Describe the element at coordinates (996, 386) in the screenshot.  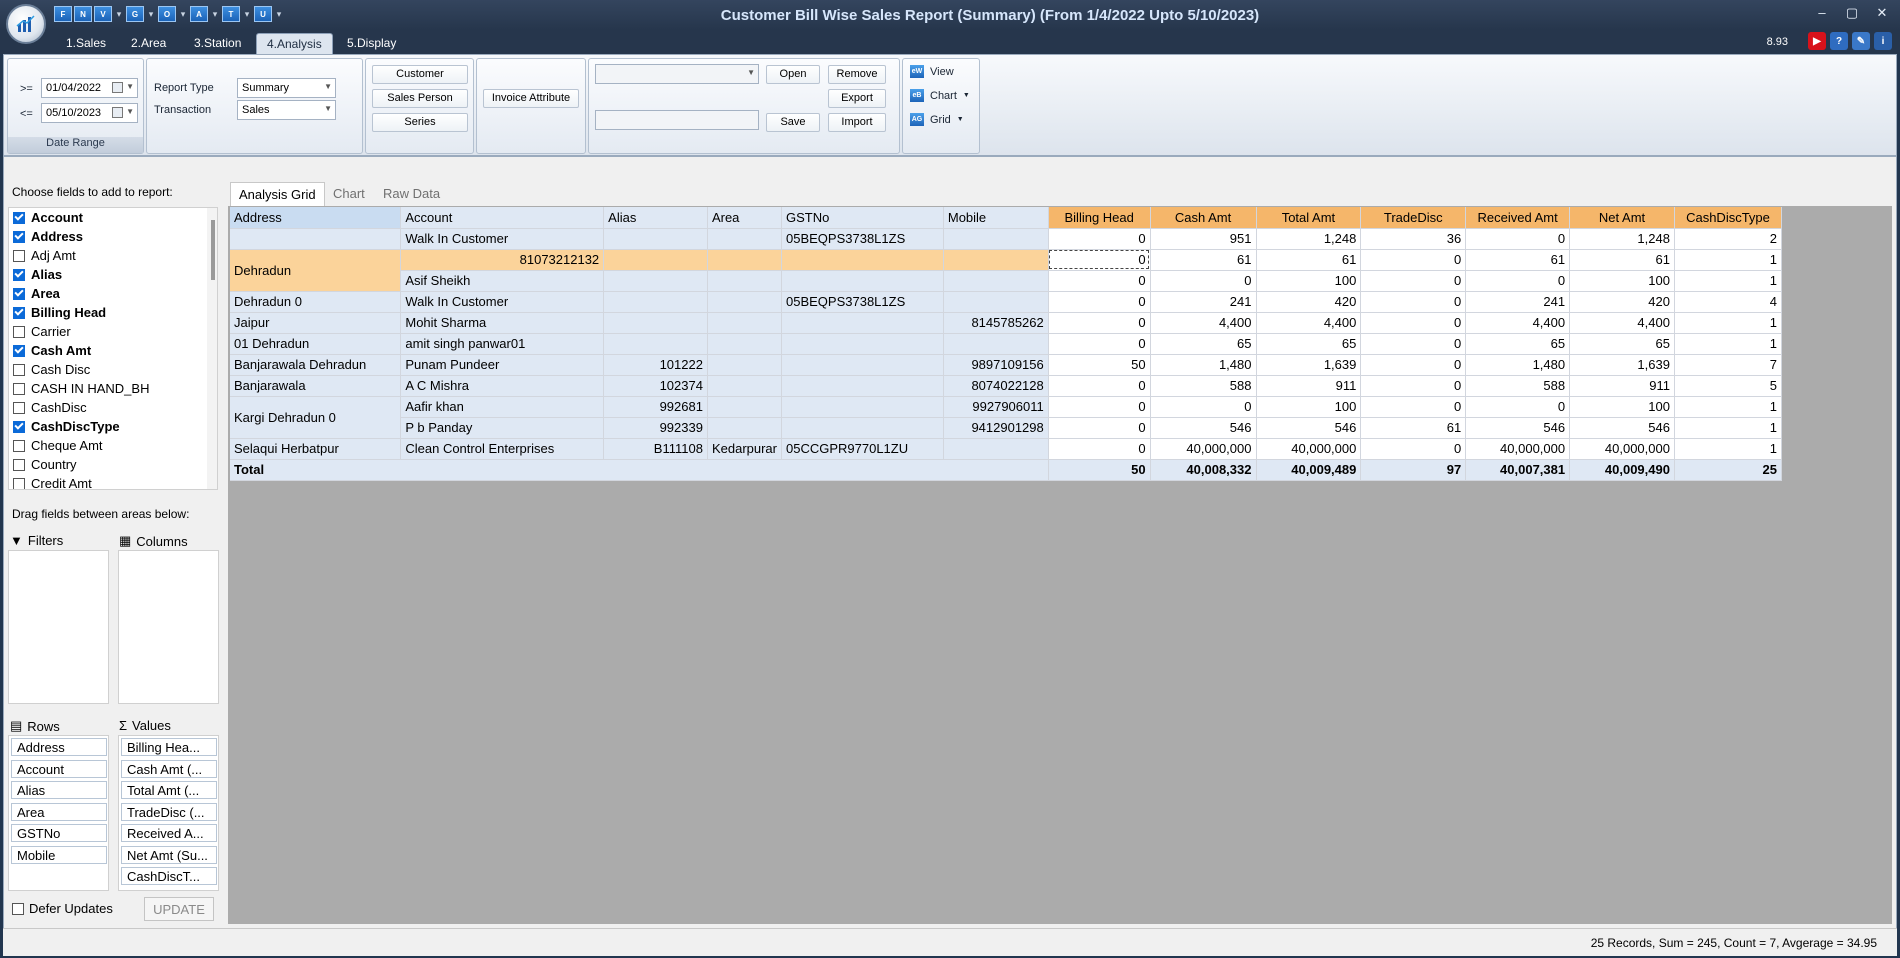
I see `mobile-cell: 8074022128` at that location.